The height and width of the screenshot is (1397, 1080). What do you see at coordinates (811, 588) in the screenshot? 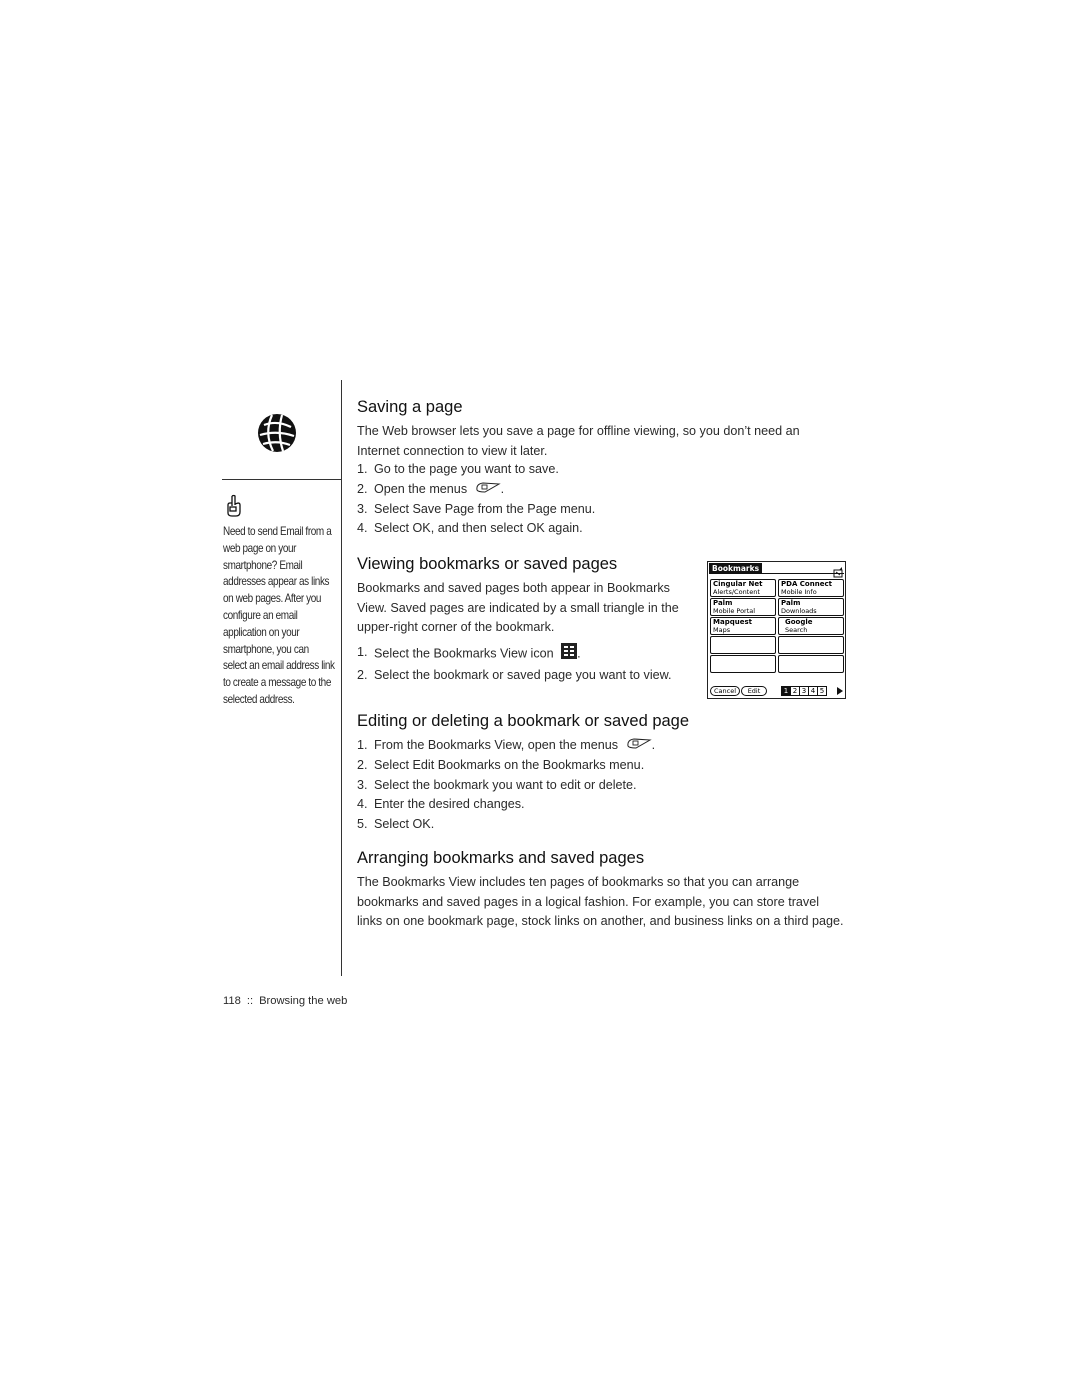
I see `bookmark-cell: PDA Connect Mobile Info` at bounding box center [811, 588].